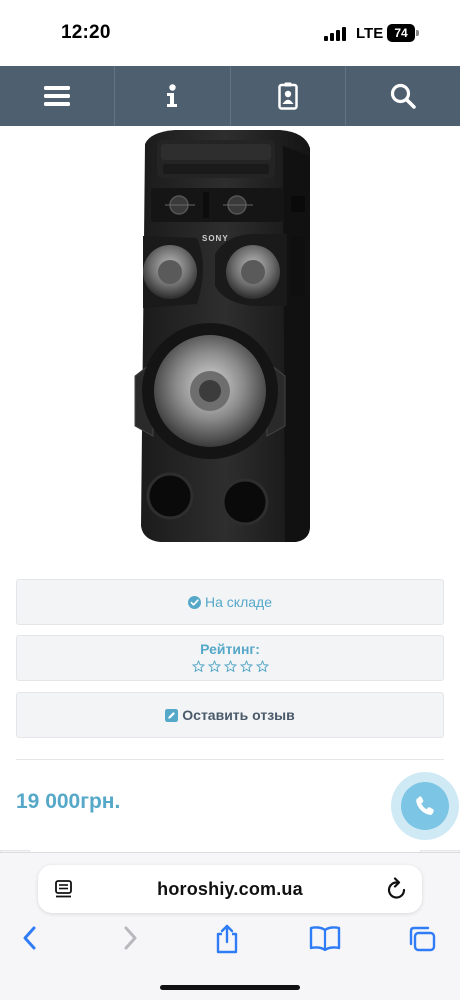 The height and width of the screenshot is (1000, 460). Describe the element at coordinates (230, 987) in the screenshot. I see `home-indicator` at that location.